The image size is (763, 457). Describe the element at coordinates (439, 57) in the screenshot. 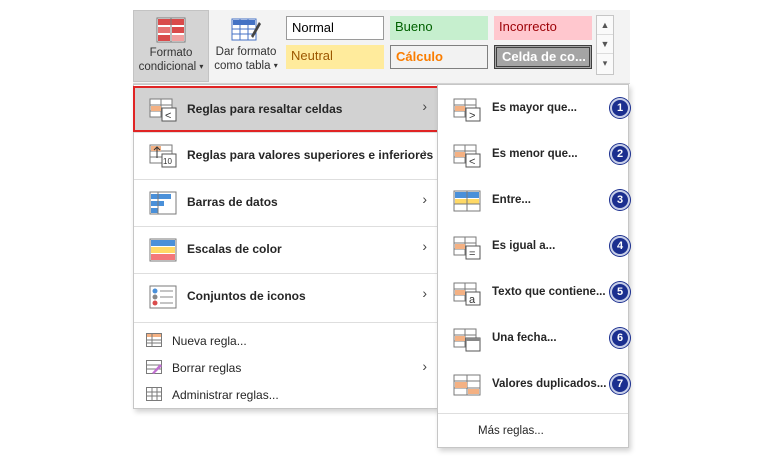

I see `style-calculo: Cálculo` at that location.